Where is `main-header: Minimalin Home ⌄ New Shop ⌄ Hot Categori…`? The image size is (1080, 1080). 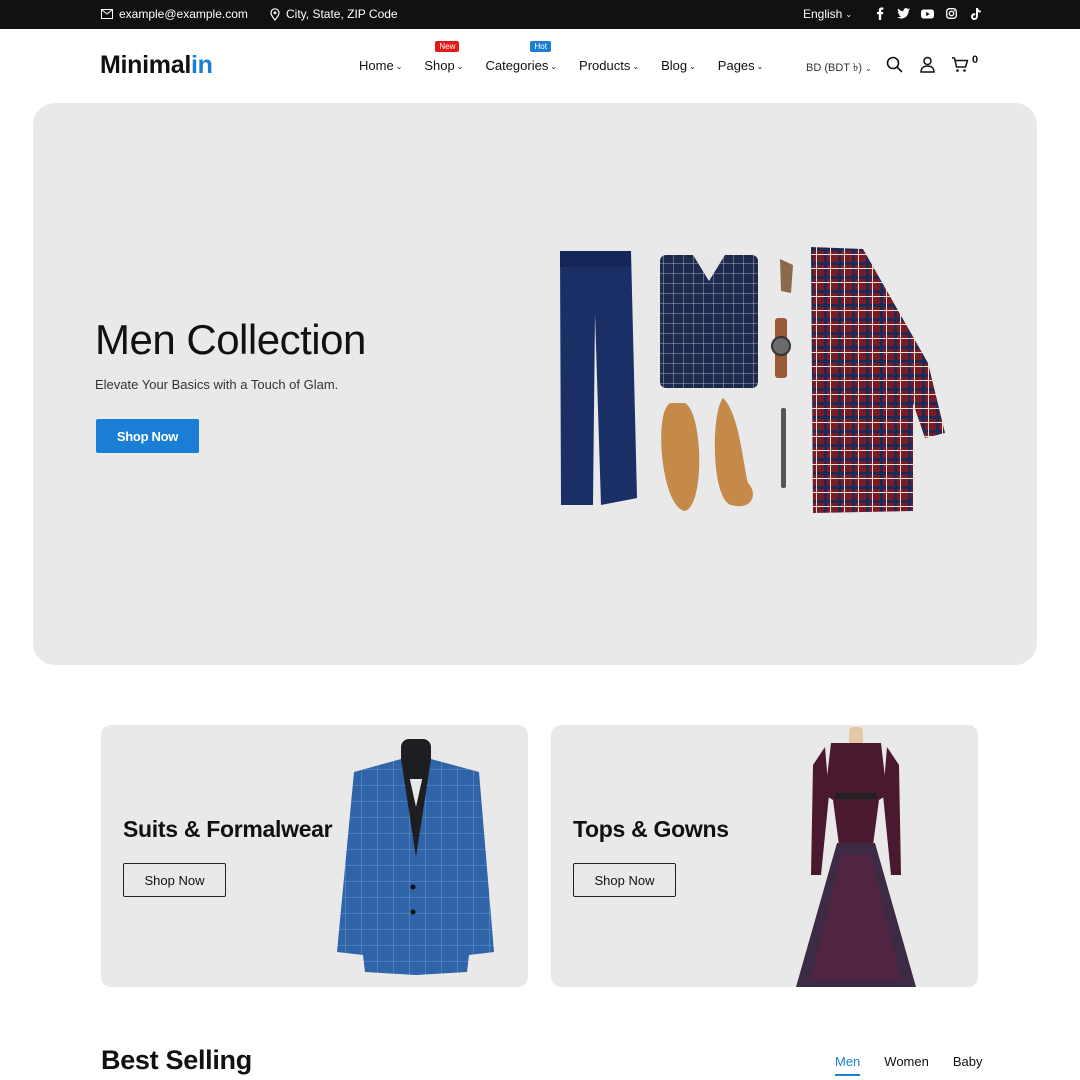 main-header: Minimalin Home ⌄ New Shop ⌄ Hot Categori… is located at coordinates (540, 65).